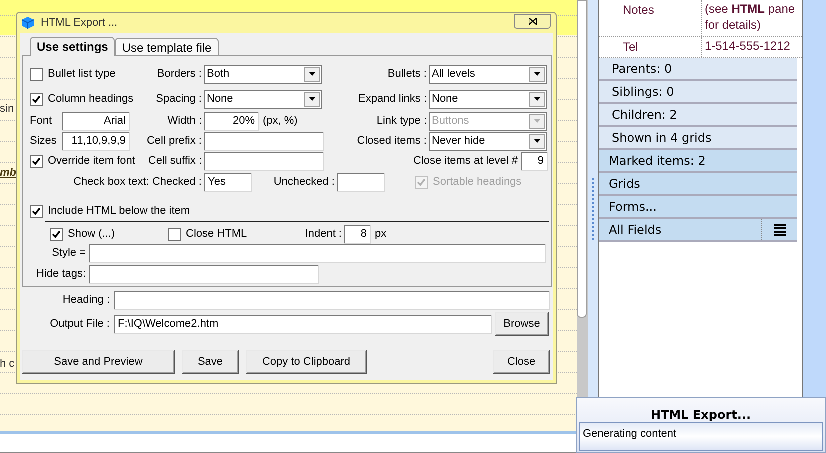  Describe the element at coordinates (210, 362) in the screenshot. I see `action-button: Save` at that location.